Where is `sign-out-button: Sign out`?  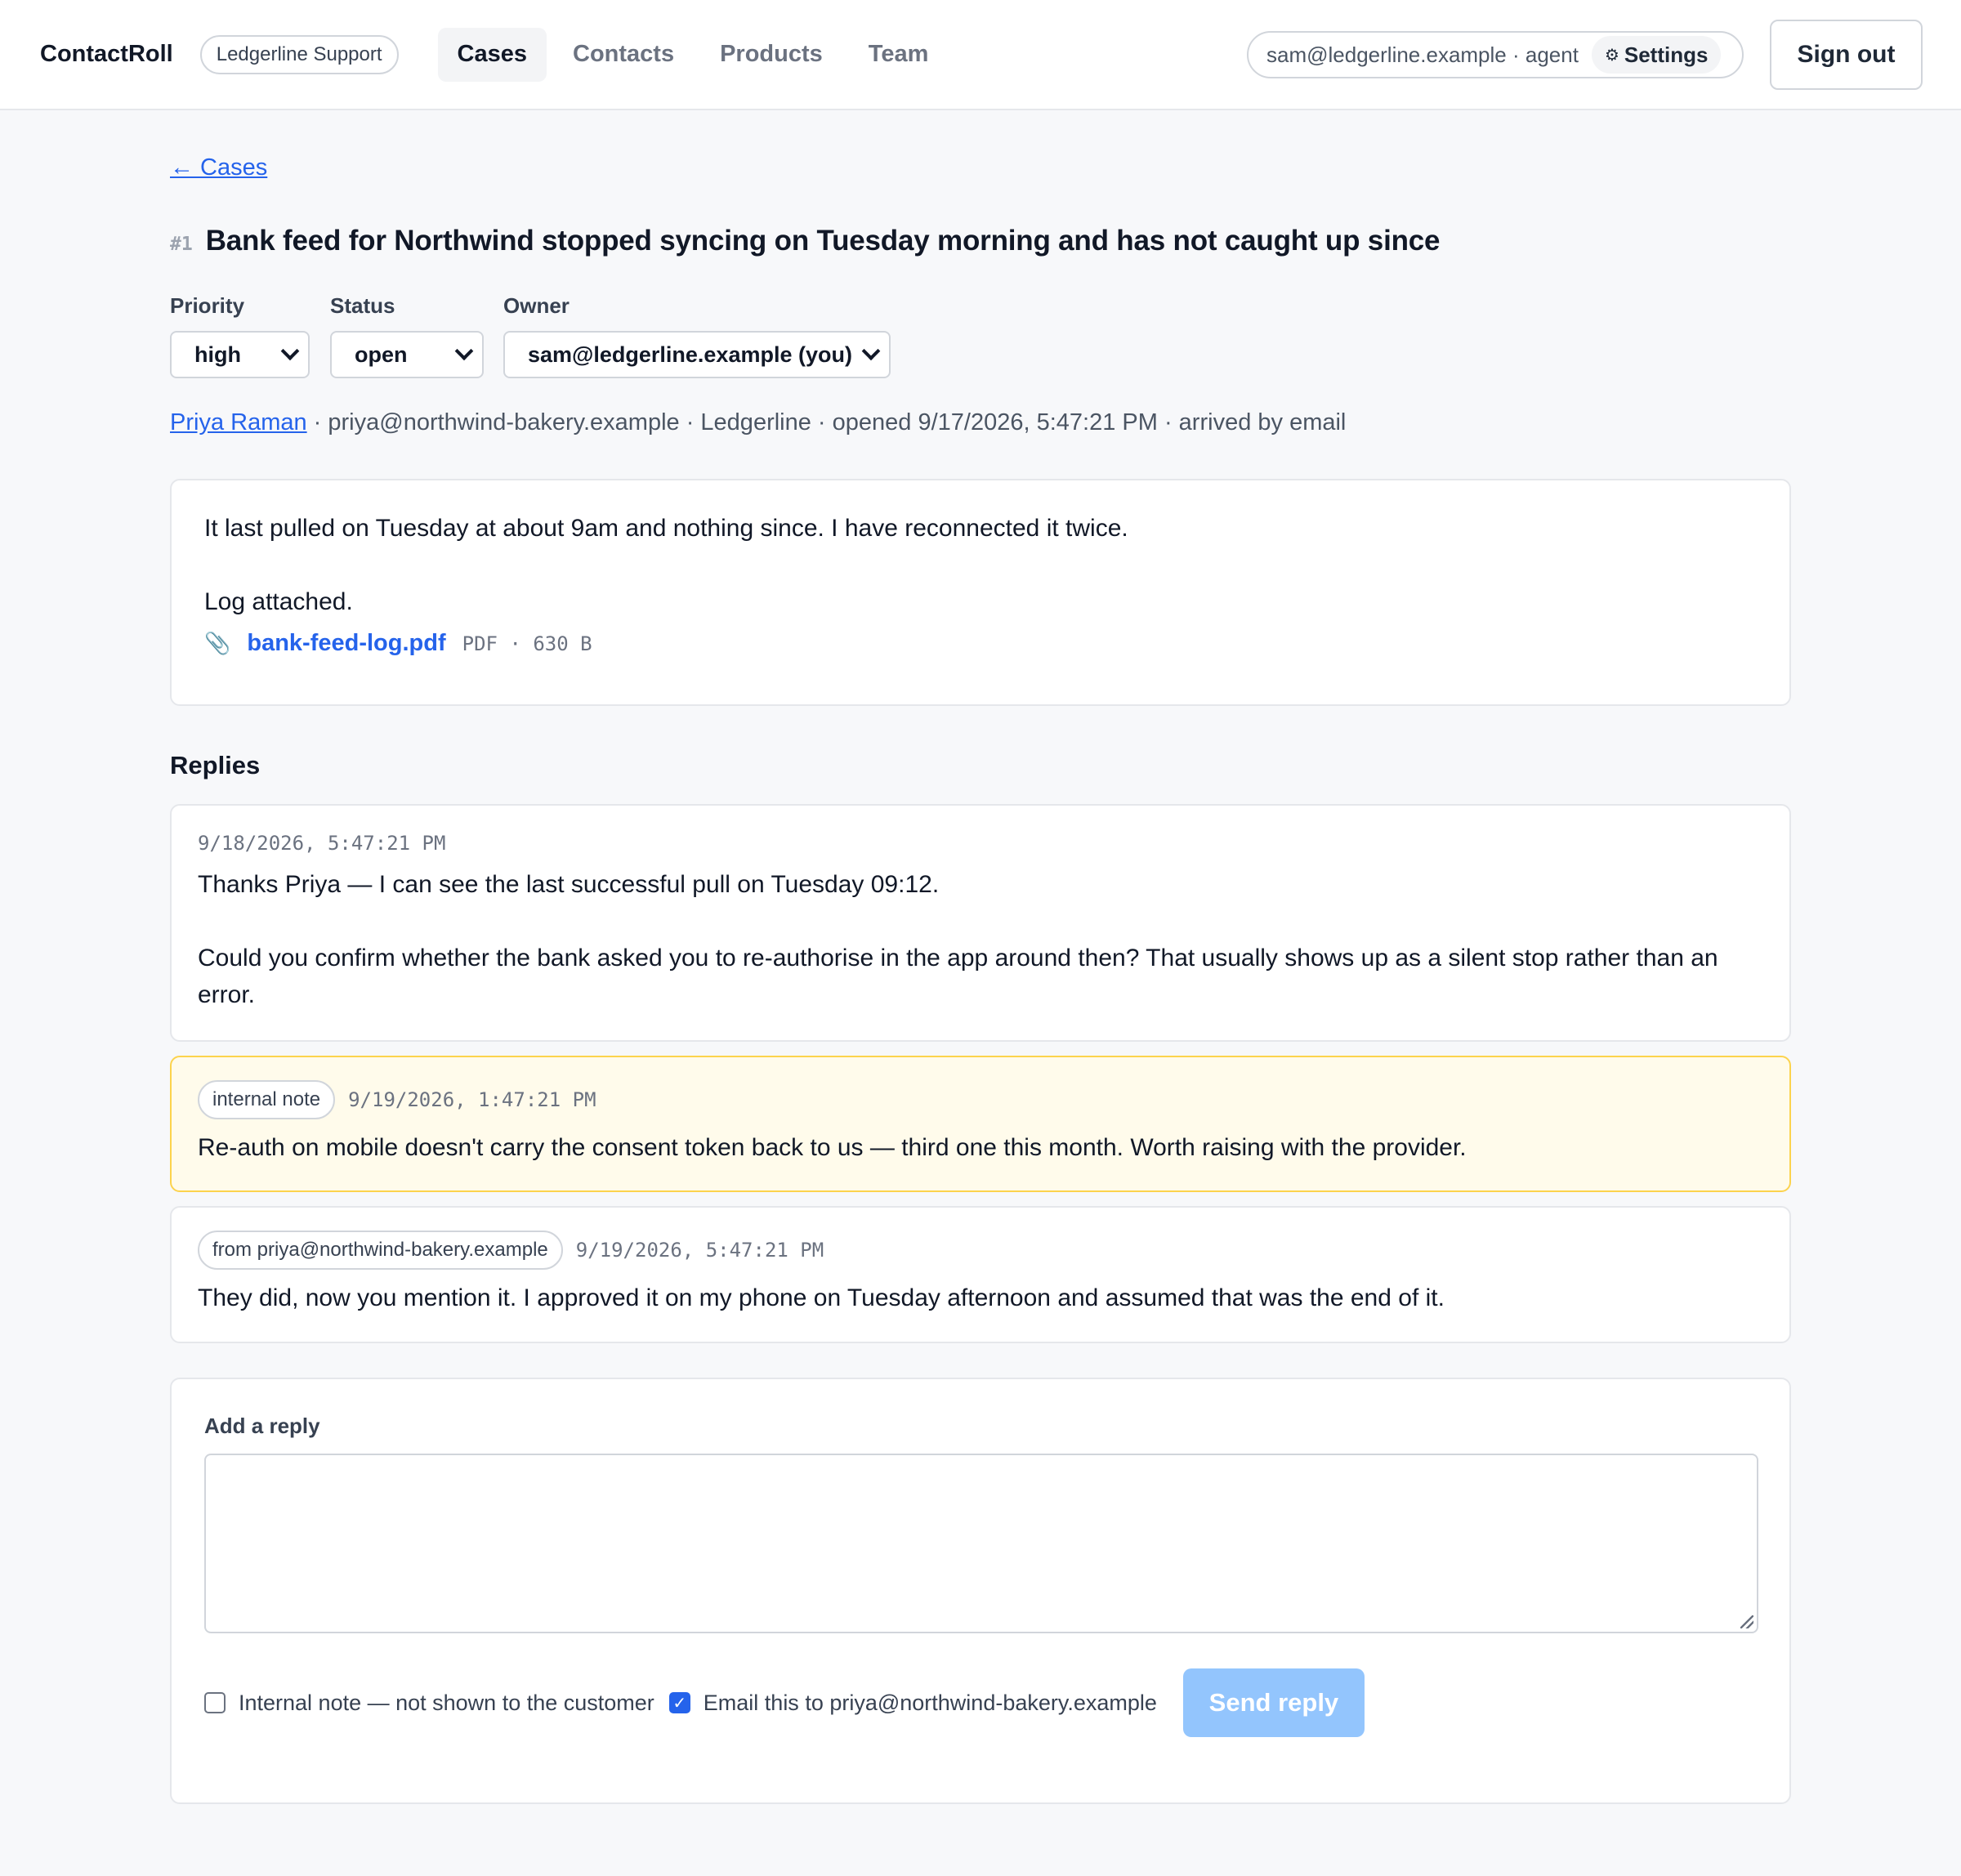
sign-out-button: Sign out is located at coordinates (1846, 55).